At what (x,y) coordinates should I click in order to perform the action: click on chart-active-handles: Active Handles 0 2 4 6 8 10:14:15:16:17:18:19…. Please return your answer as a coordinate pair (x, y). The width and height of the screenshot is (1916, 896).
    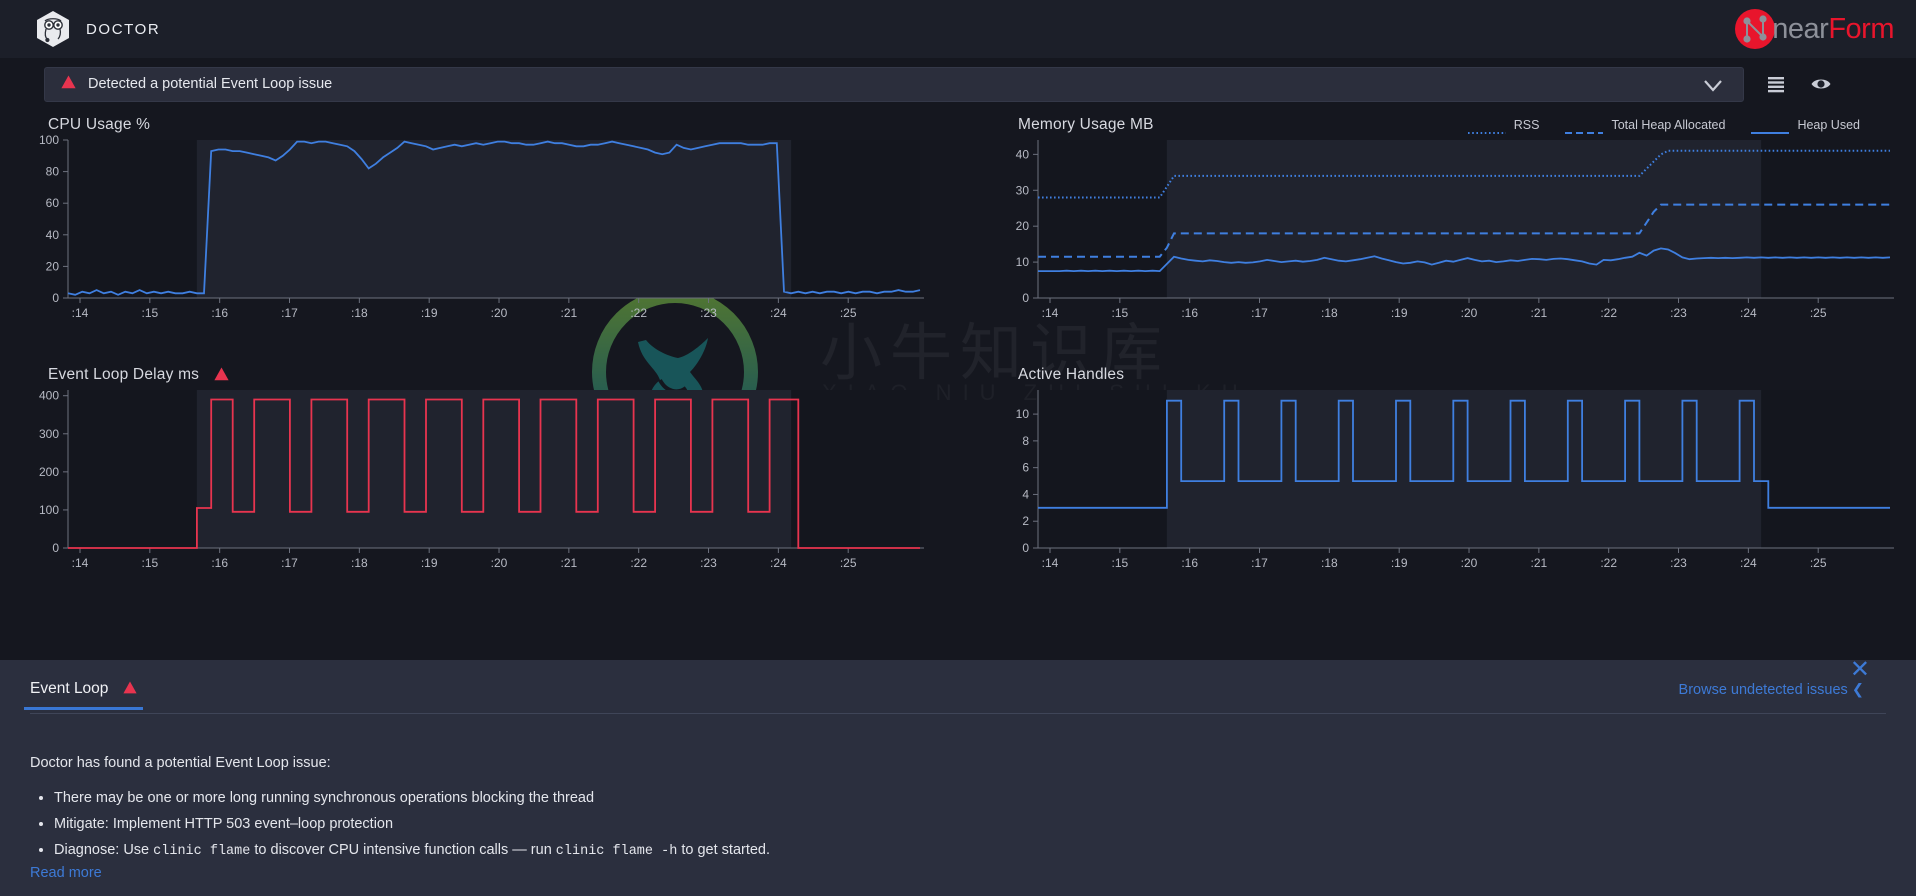
    Looking at the image, I should click on (1453, 482).